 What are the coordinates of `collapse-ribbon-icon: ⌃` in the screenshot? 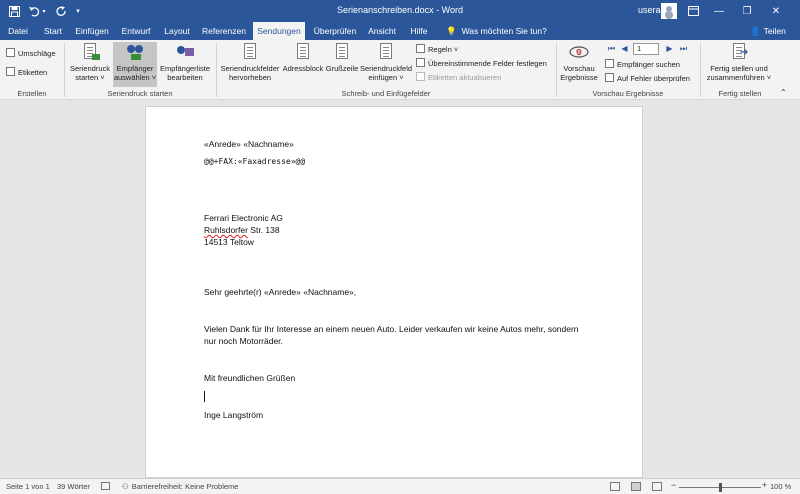 It's located at (783, 93).